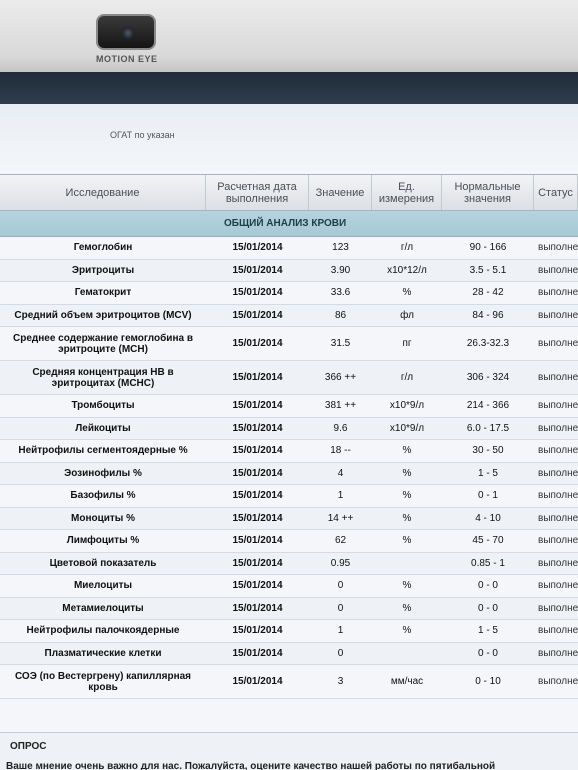  What do you see at coordinates (488, 270) in the screenshot?
I see `cell-norm: 3.5 - 5.1` at bounding box center [488, 270].